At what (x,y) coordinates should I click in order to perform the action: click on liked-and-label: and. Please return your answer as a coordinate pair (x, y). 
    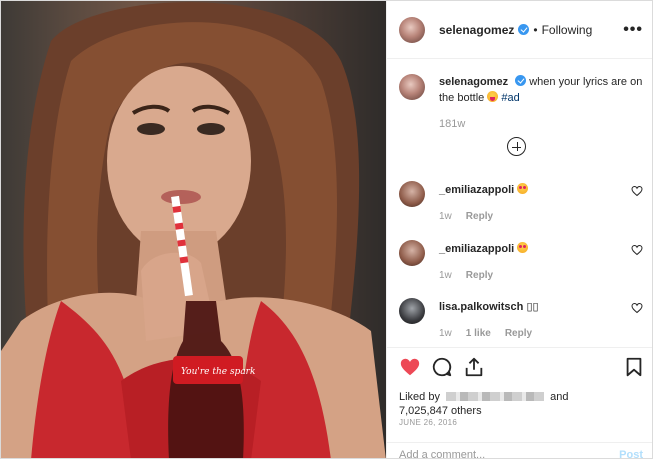
    Looking at the image, I should click on (559, 397).